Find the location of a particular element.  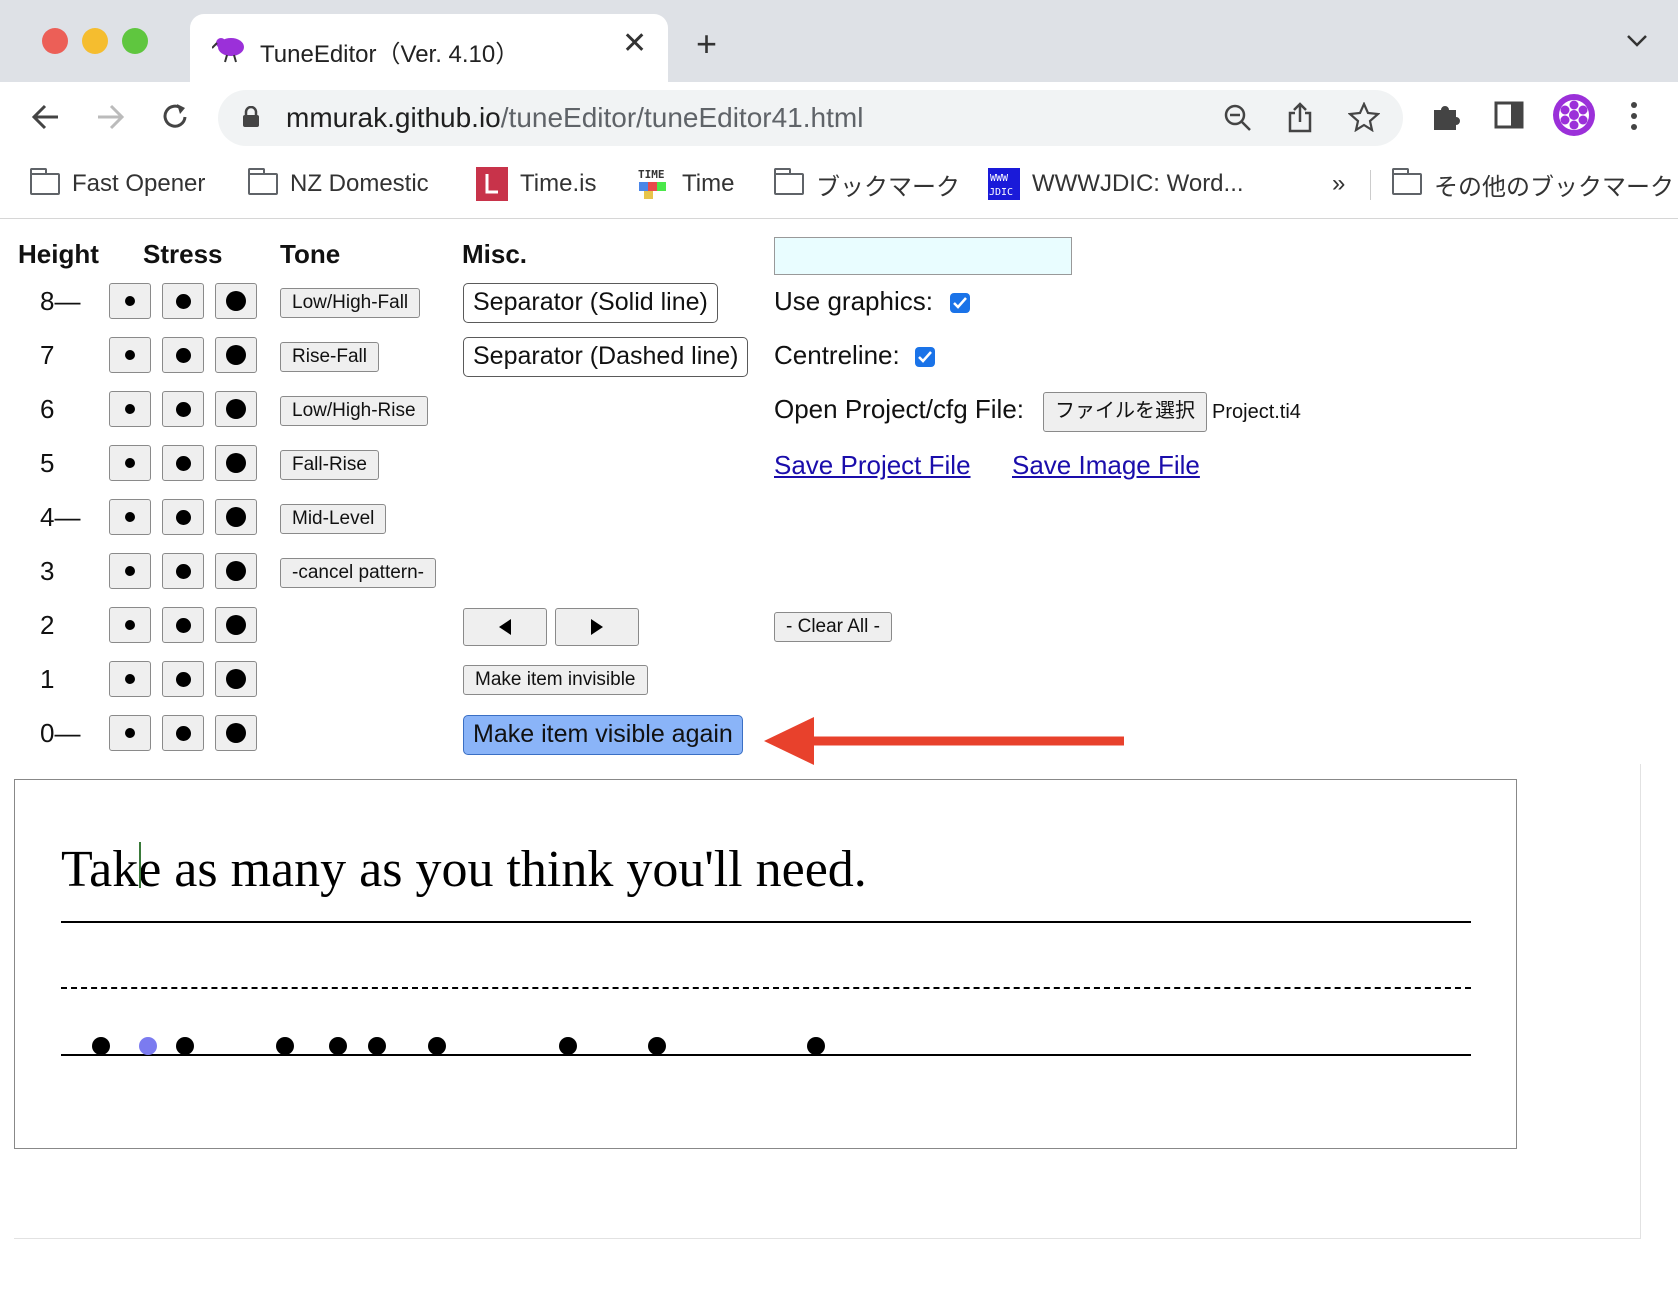

forward-arrow-icon is located at coordinates (110, 117).